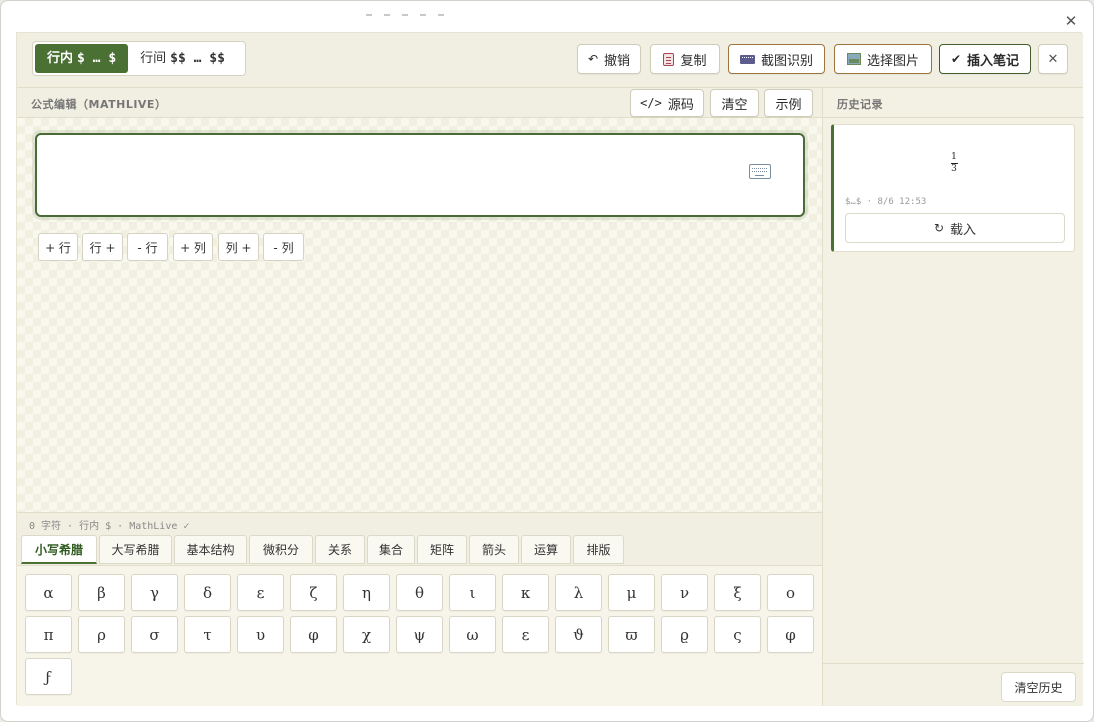  What do you see at coordinates (431, 8) in the screenshot?
I see `titlebar-grip` at bounding box center [431, 8].